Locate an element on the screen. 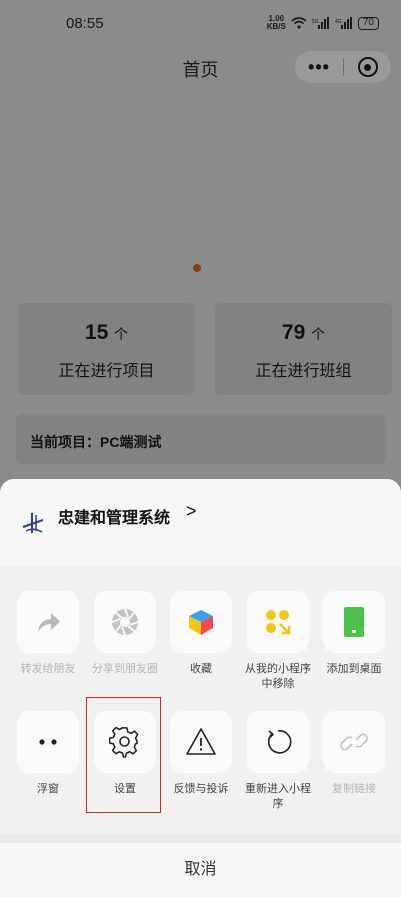 The height and width of the screenshot is (897, 401). float-window-label: 浮窗 is located at coordinates (48, 789).